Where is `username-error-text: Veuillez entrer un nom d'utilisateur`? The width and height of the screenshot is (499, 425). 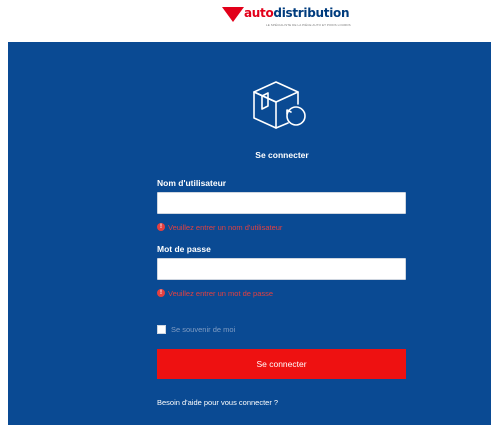 username-error-text: Veuillez entrer un nom d'utilisateur is located at coordinates (225, 227).